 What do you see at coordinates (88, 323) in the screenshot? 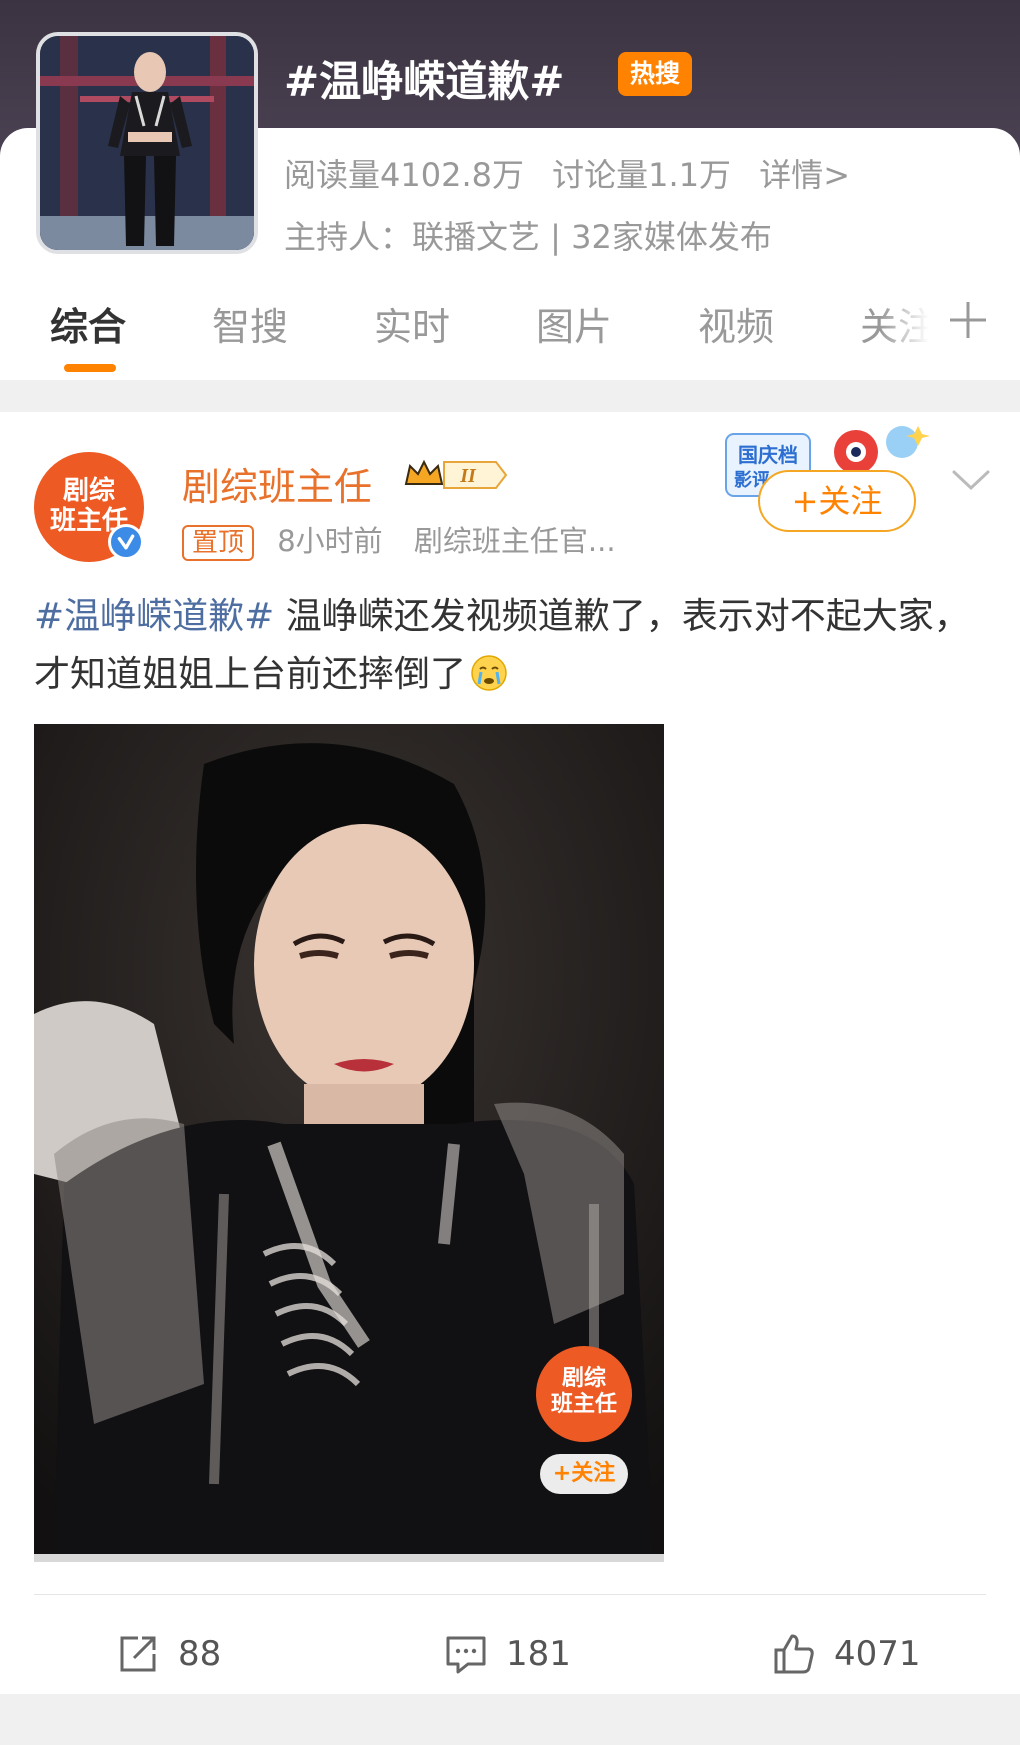
I see `tab-comprehensive: 综合` at bounding box center [88, 323].